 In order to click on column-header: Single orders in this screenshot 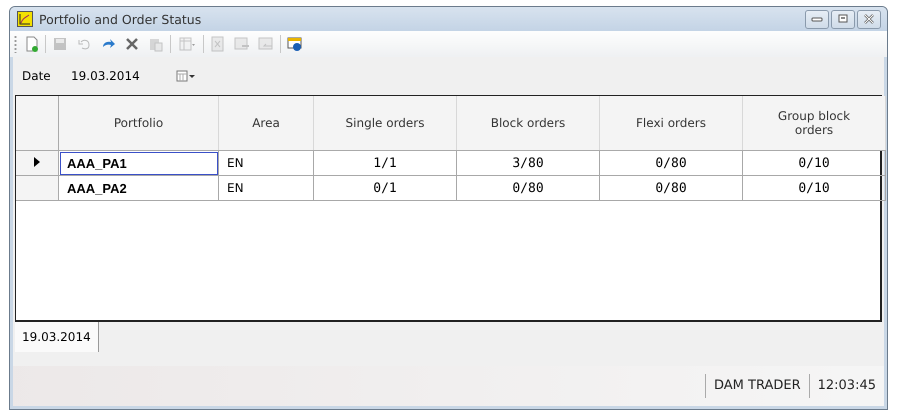, I will do `click(385, 123)`.